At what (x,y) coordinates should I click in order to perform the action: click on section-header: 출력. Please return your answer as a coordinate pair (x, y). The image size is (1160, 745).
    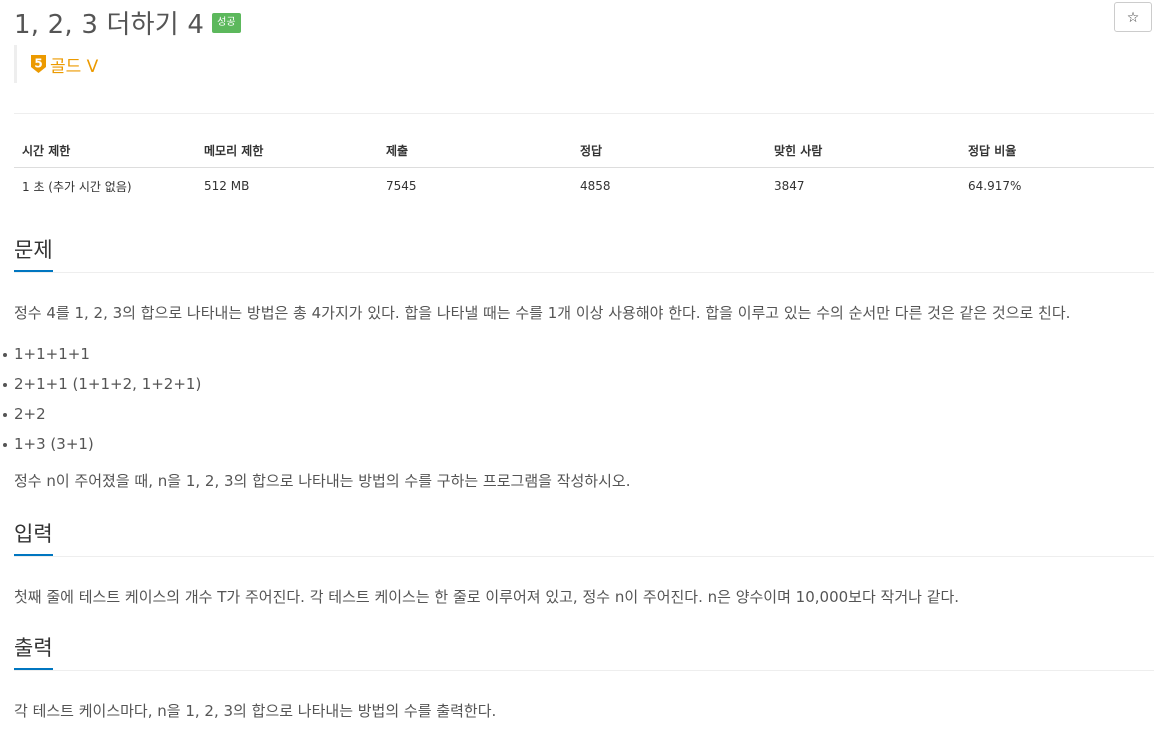
    Looking at the image, I should click on (584, 652).